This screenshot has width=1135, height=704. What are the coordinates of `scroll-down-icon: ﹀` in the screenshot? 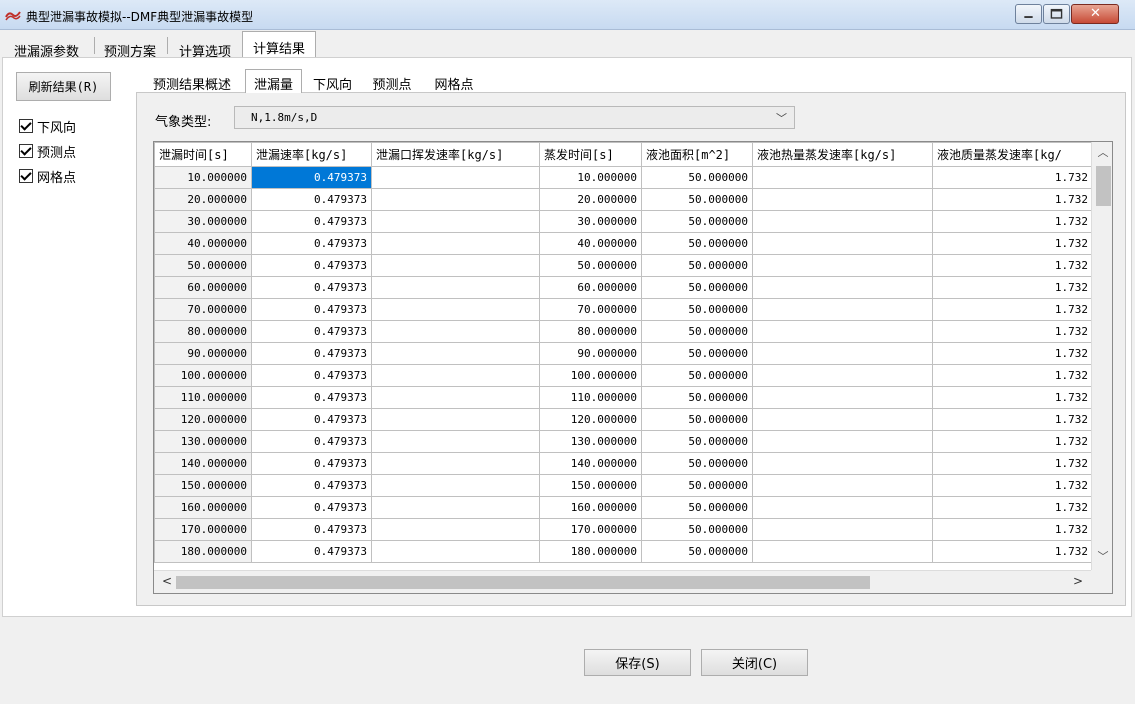 It's located at (1102, 558).